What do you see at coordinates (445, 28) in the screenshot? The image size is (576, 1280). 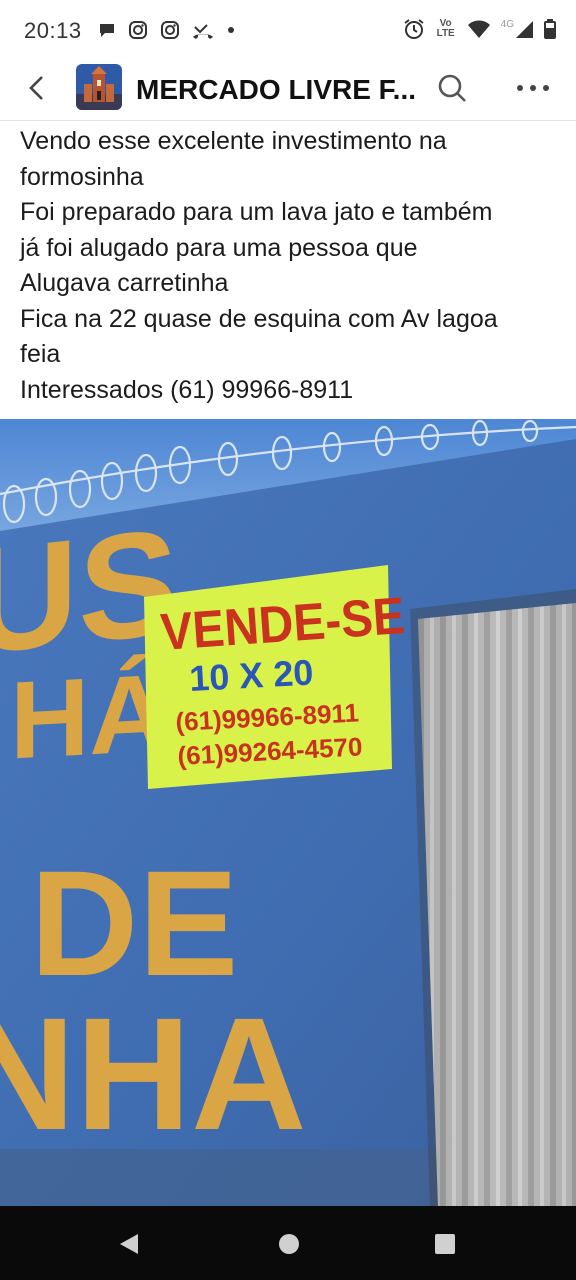 I see `volte-icon: Vo LTE` at bounding box center [445, 28].